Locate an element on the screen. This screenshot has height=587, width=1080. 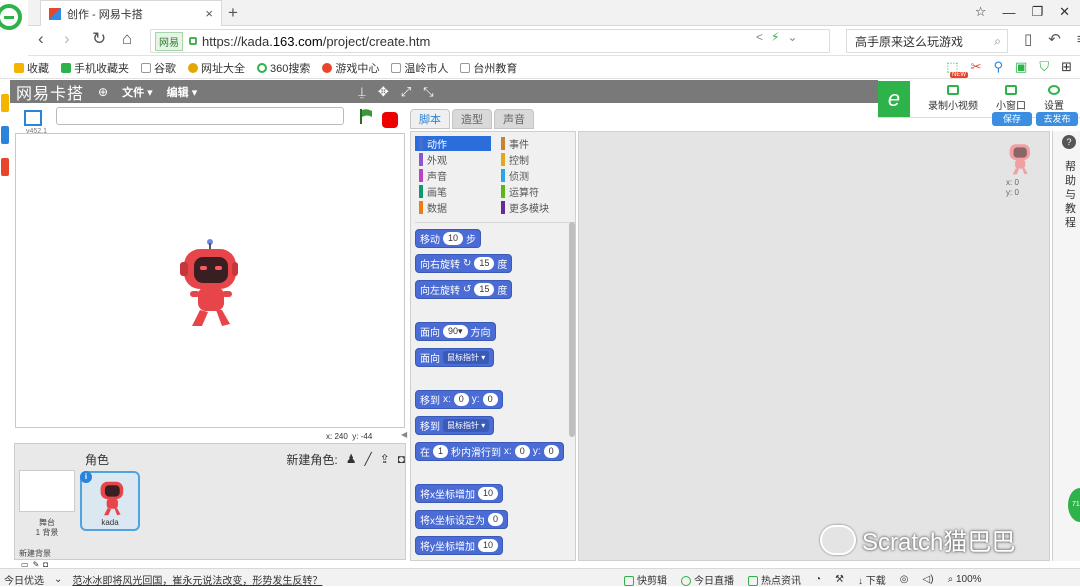
hot-news-link: 热点资讯 is located at coordinates (774, 579).